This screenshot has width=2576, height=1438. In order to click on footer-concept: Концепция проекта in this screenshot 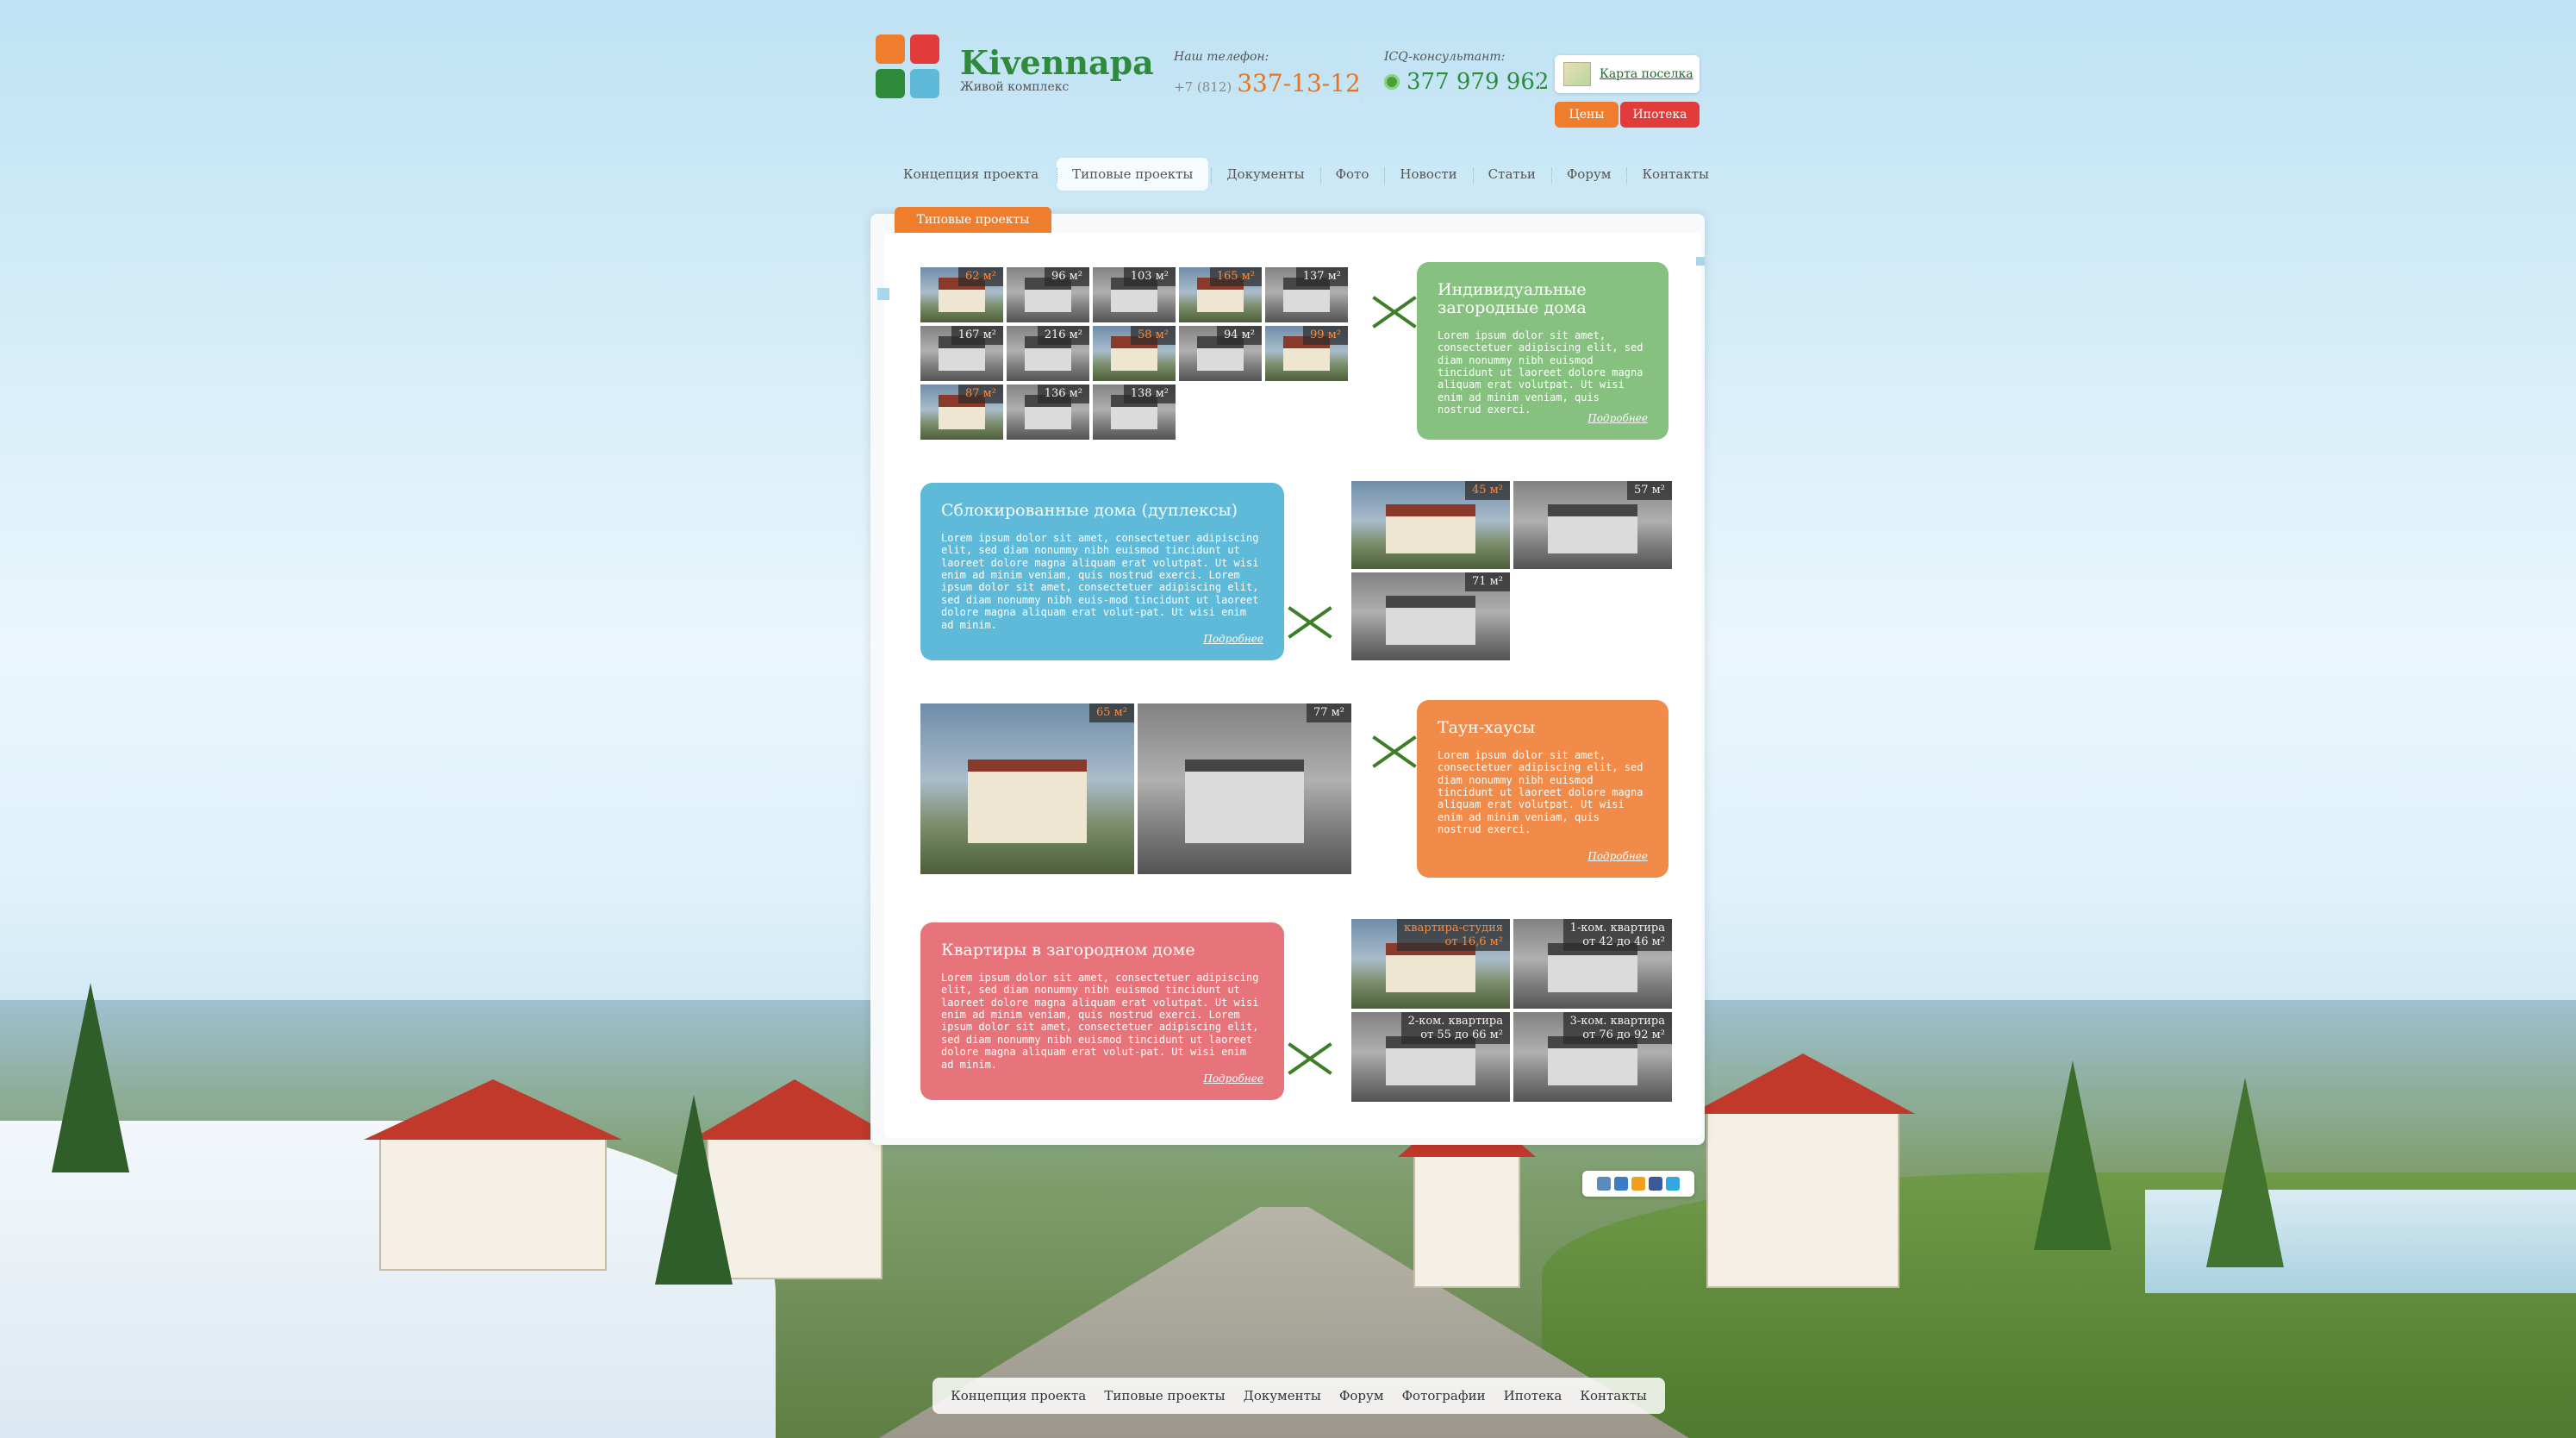, I will do `click(1018, 1396)`.